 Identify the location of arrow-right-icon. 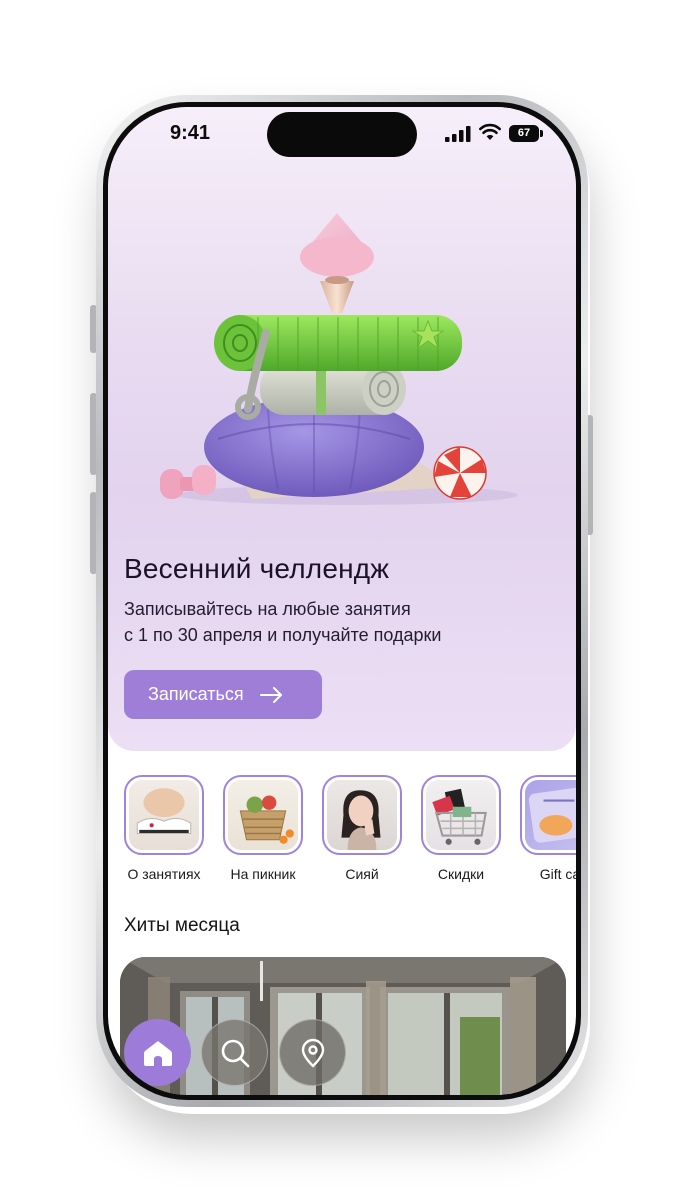
(270, 694).